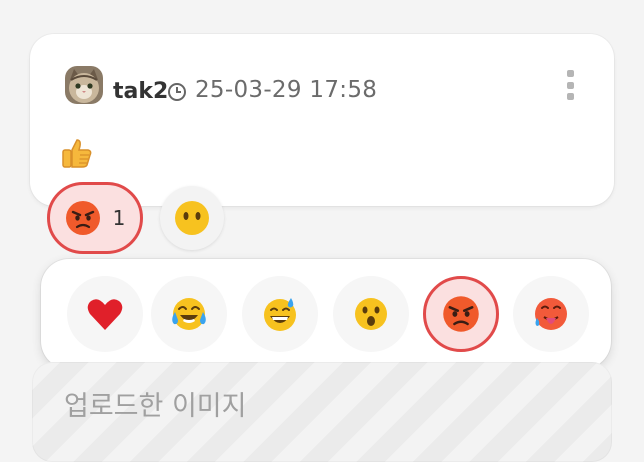 Image resolution: width=644 pixels, height=462 pixels. I want to click on post-body, so click(77, 153).